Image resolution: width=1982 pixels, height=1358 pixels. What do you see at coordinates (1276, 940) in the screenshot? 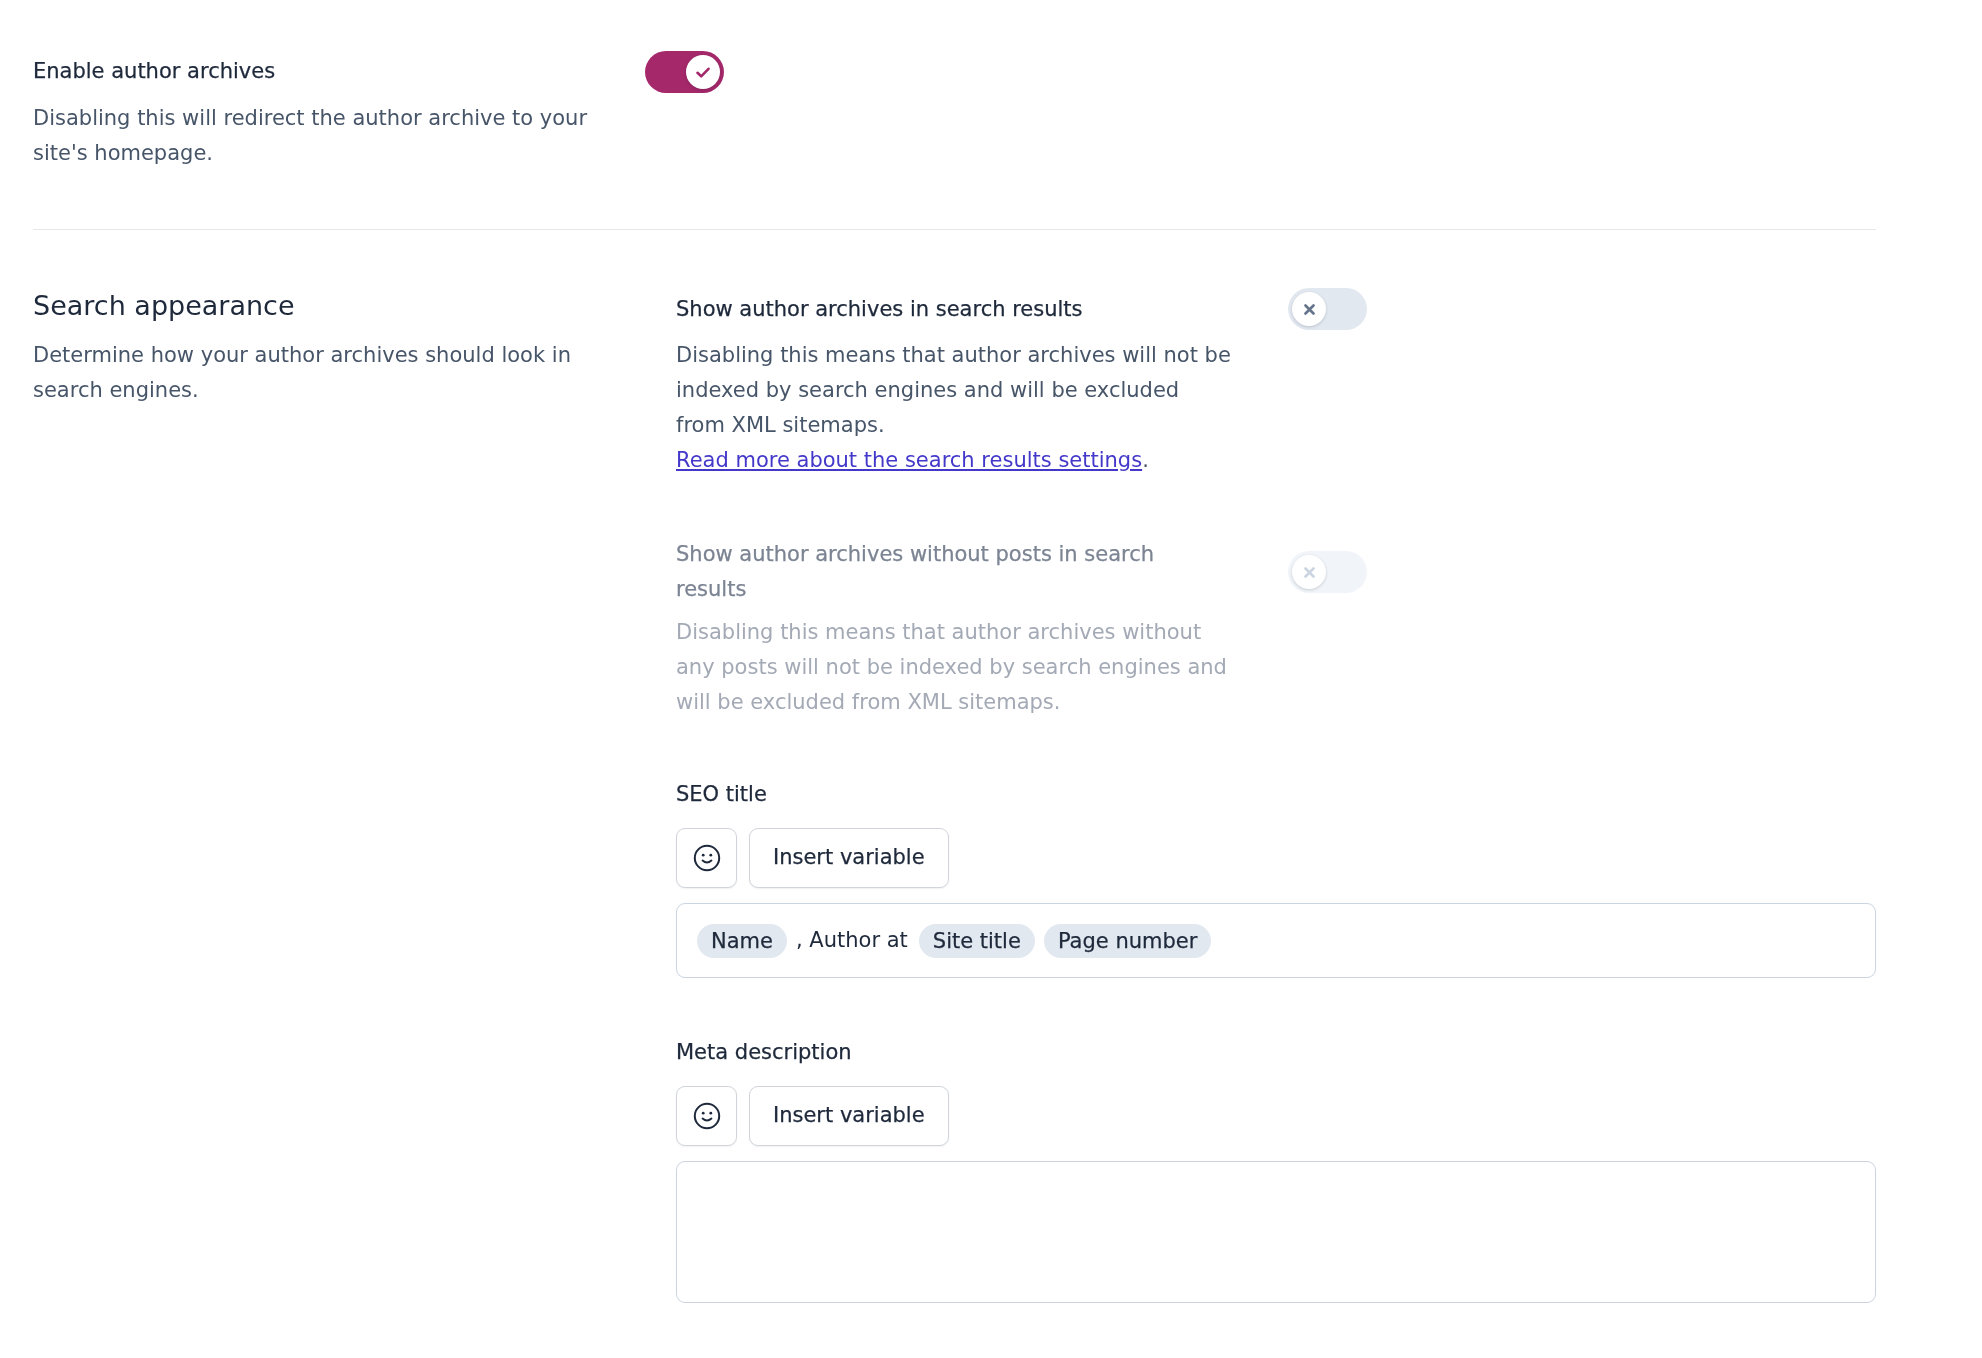
I see `title-input-field: Name , Author at Site title Page number` at bounding box center [1276, 940].